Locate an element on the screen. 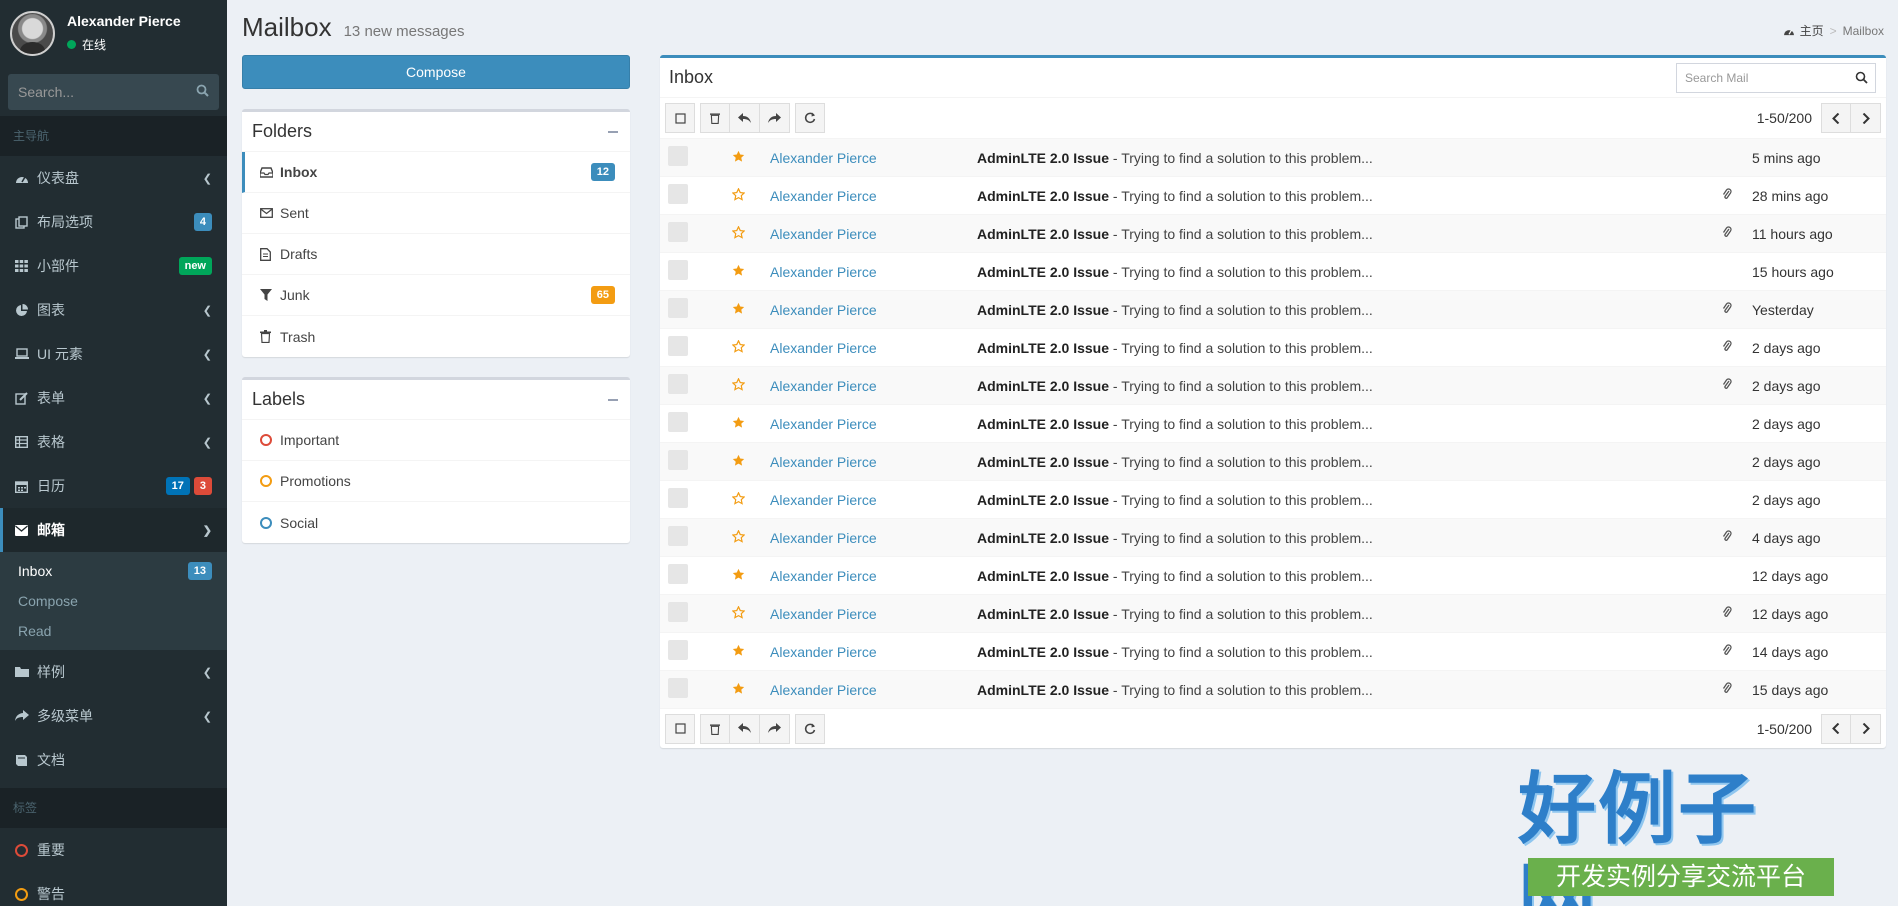  sidebar-item-widgets: 小部件 new is located at coordinates (113, 266).